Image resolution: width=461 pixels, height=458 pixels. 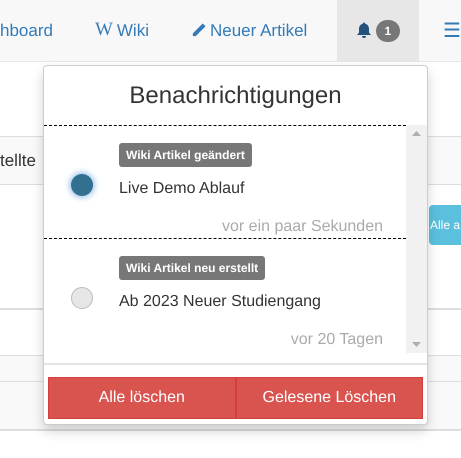 What do you see at coordinates (26, 30) in the screenshot?
I see `nav-link: hboard` at bounding box center [26, 30].